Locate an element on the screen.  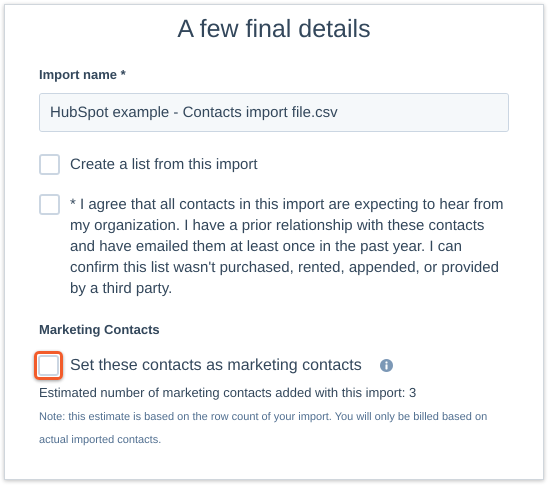
field-label: Import name * is located at coordinates (83, 75).